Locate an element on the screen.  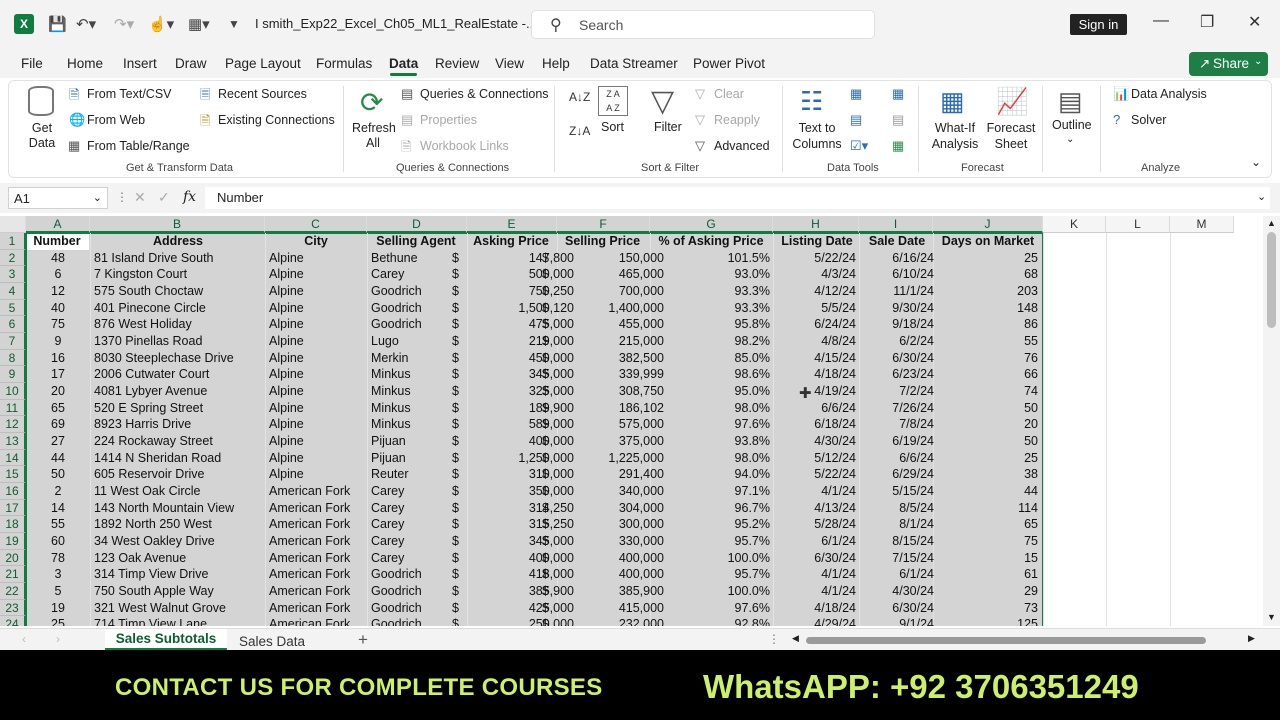
cell: 300,000 is located at coordinates (614, 524).